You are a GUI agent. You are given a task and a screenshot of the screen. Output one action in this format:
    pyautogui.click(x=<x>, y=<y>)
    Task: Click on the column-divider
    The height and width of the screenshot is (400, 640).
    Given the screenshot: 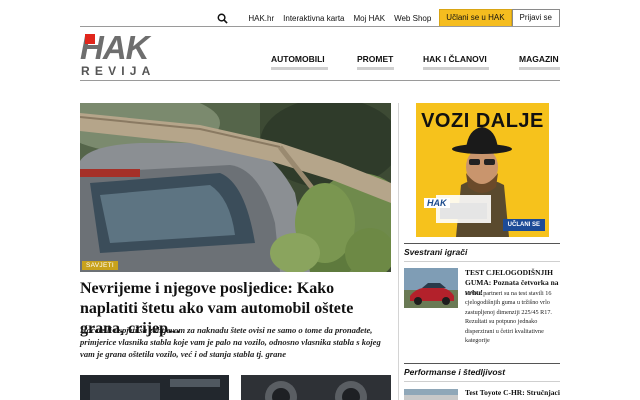 What is the action you would take?
    pyautogui.click(x=398, y=251)
    